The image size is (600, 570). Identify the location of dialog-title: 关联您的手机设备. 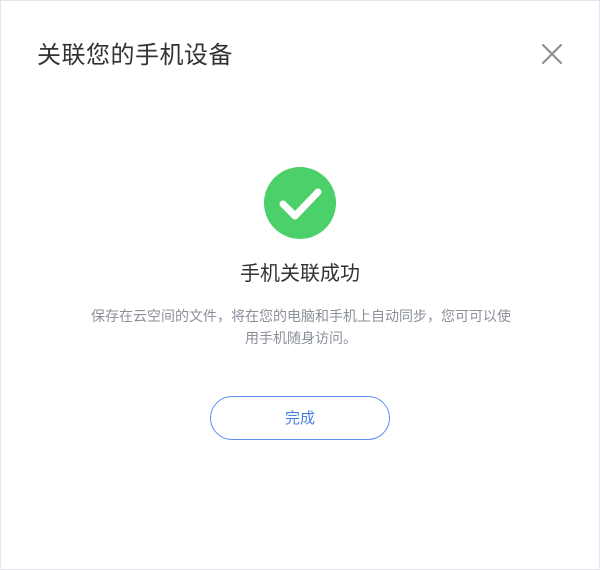
(135, 55).